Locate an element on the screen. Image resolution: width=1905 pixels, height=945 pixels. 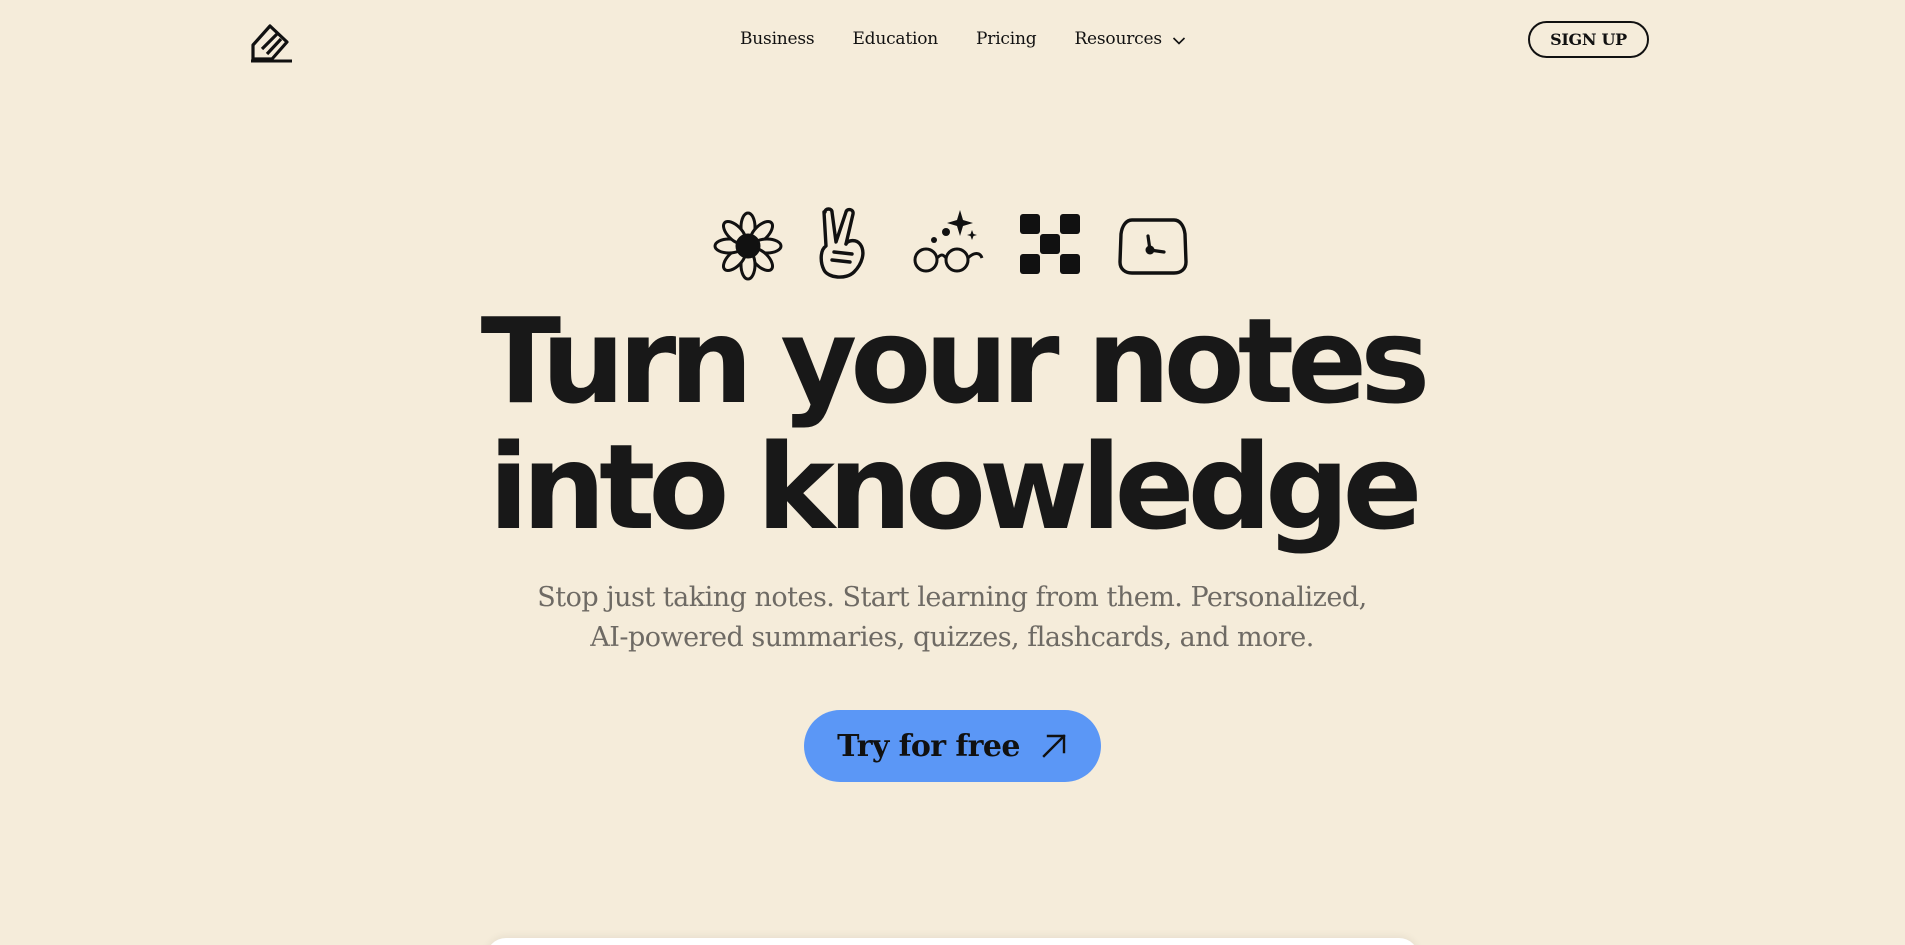
nav-link-resources: Resources is located at coordinates (1129, 39).